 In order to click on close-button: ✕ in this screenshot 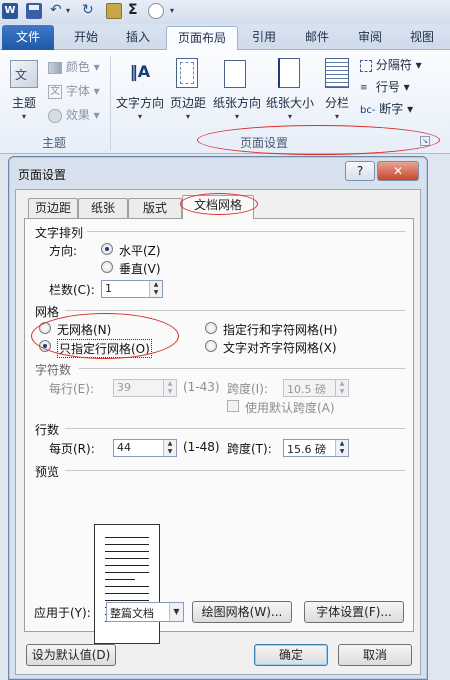, I will do `click(398, 171)`.